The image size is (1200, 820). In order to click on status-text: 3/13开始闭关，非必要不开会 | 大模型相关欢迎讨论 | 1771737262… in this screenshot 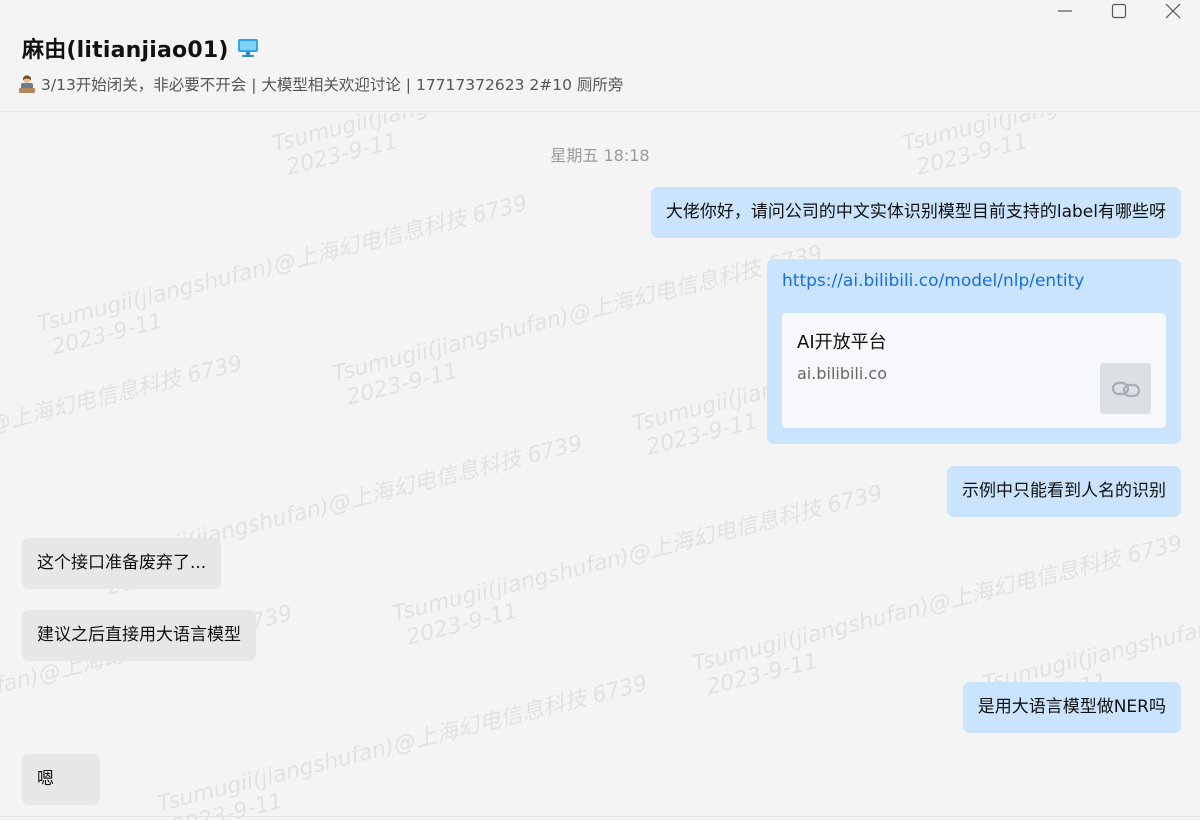, I will do `click(332, 85)`.